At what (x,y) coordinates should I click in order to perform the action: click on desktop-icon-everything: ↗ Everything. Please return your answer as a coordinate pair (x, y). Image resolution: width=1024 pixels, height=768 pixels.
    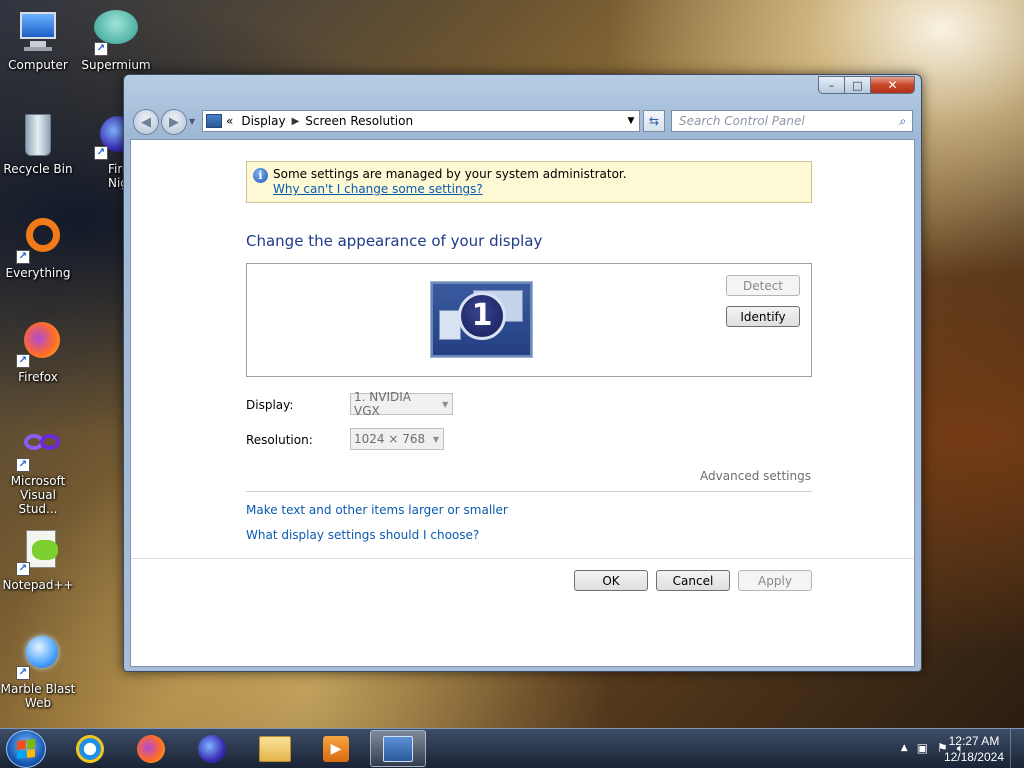
    Looking at the image, I should click on (38, 248).